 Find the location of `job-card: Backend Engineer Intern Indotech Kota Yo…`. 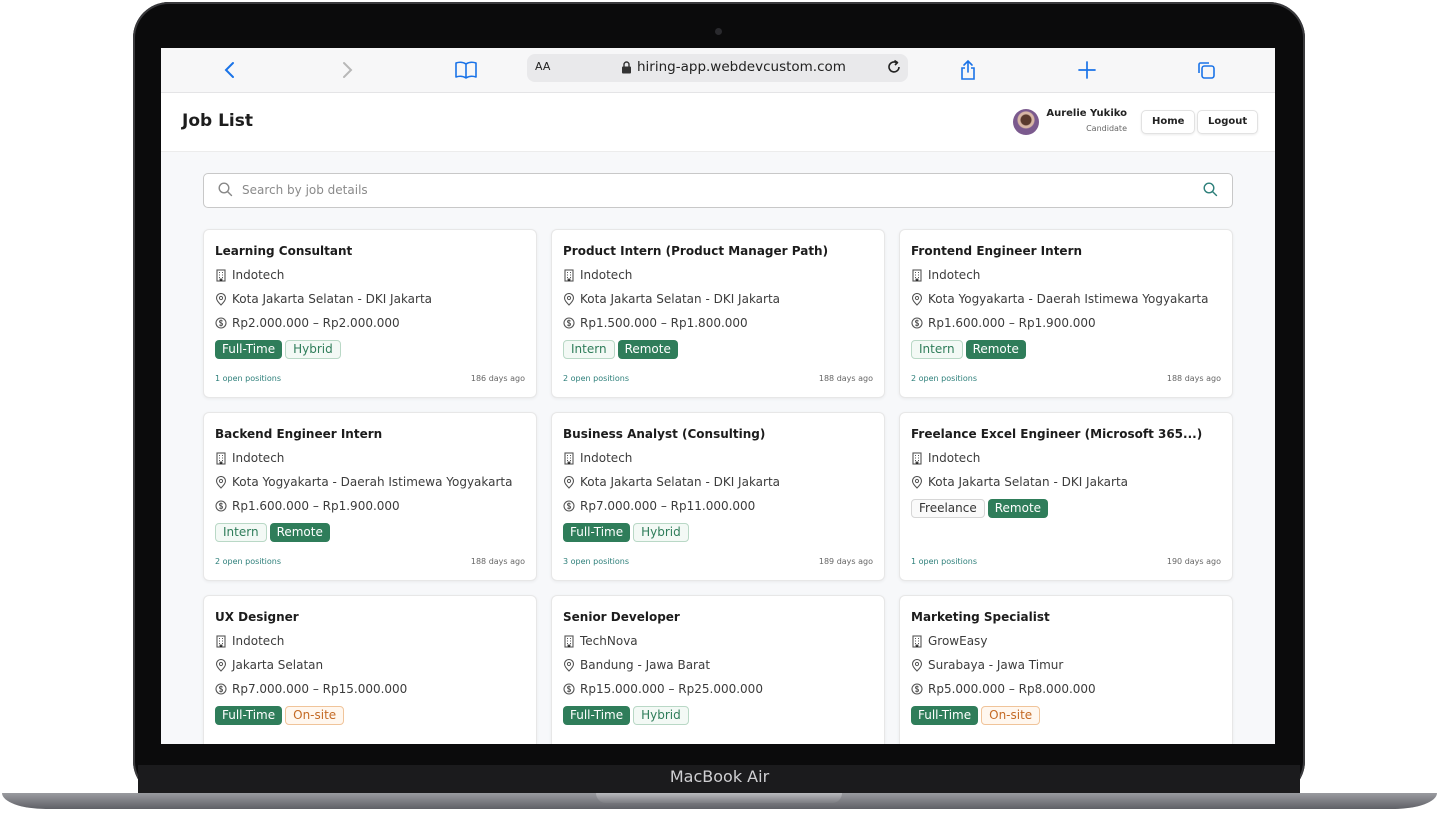

job-card: Backend Engineer Intern Indotech Kota Yo… is located at coordinates (370, 496).